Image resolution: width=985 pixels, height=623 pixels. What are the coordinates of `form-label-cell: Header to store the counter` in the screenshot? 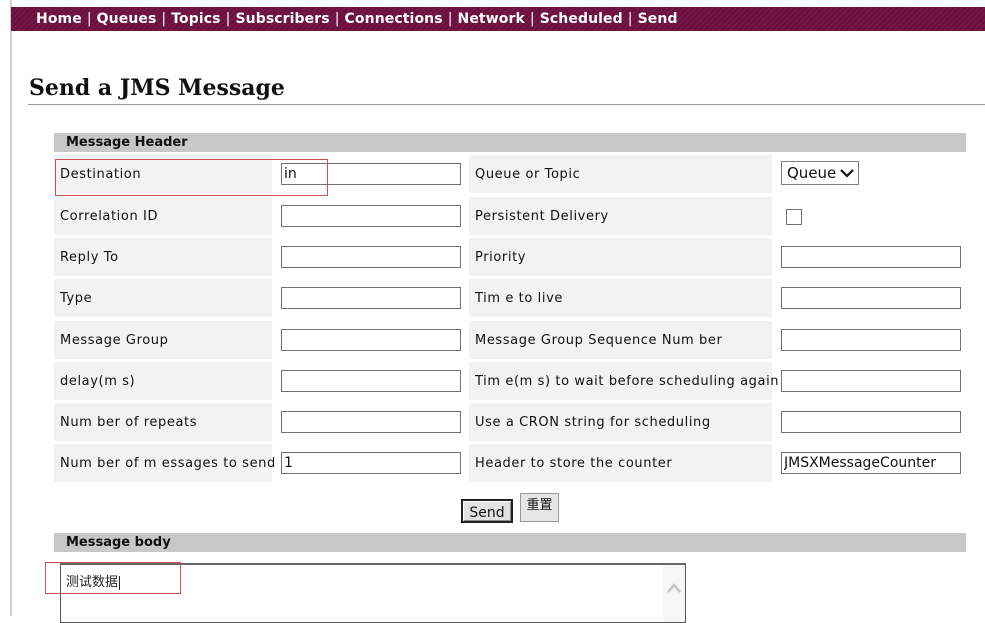 It's located at (620, 463).